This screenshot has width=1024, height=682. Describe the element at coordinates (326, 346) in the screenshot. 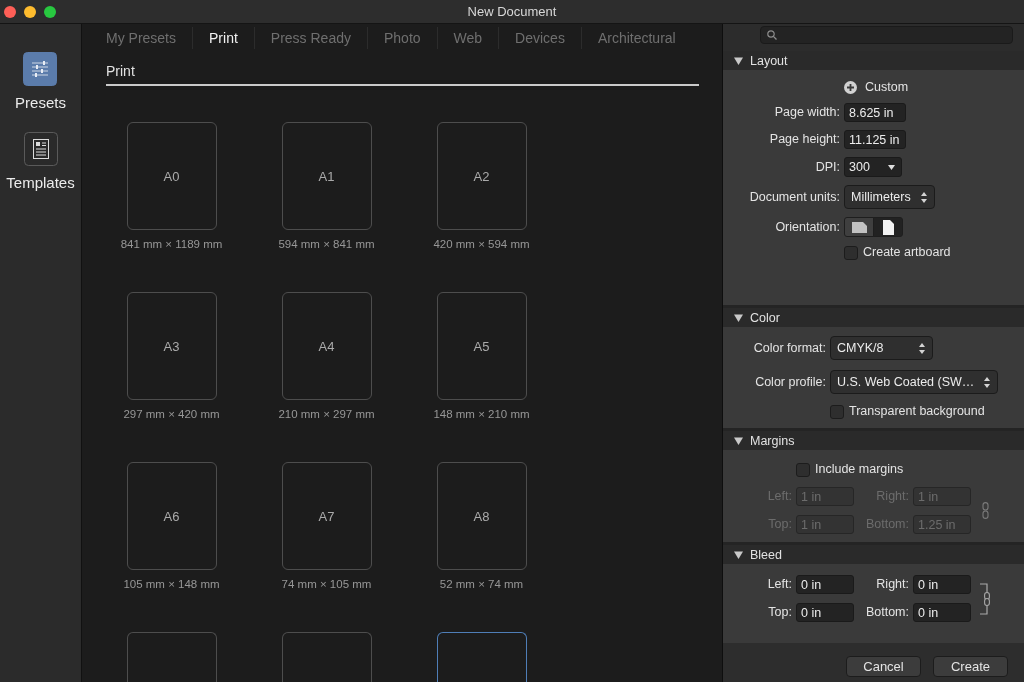

I see `preset-card: A4` at that location.